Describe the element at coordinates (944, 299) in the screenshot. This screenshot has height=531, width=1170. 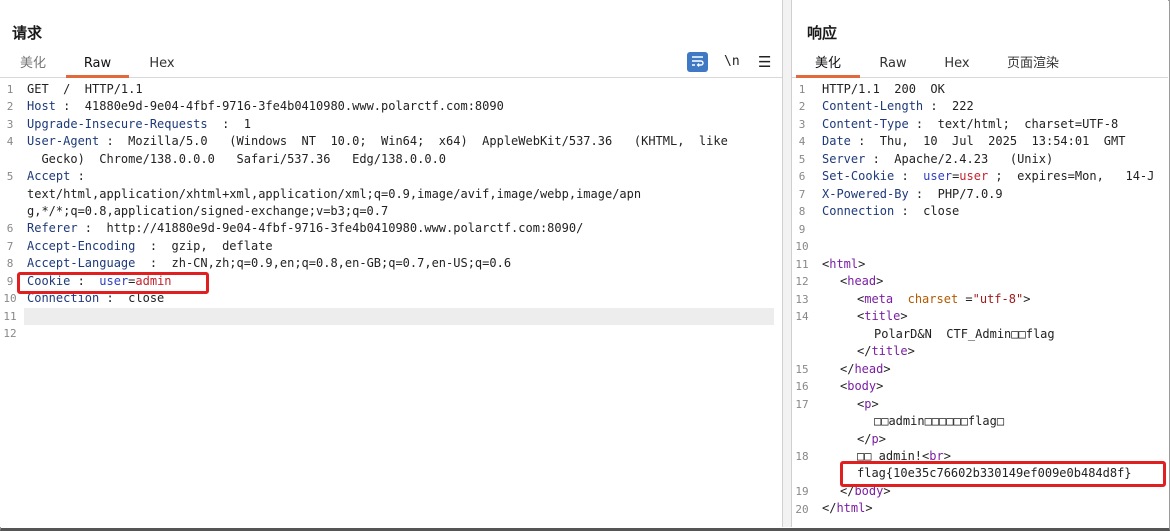
I see `response-line-13: <meta charset ="utf-8">` at that location.